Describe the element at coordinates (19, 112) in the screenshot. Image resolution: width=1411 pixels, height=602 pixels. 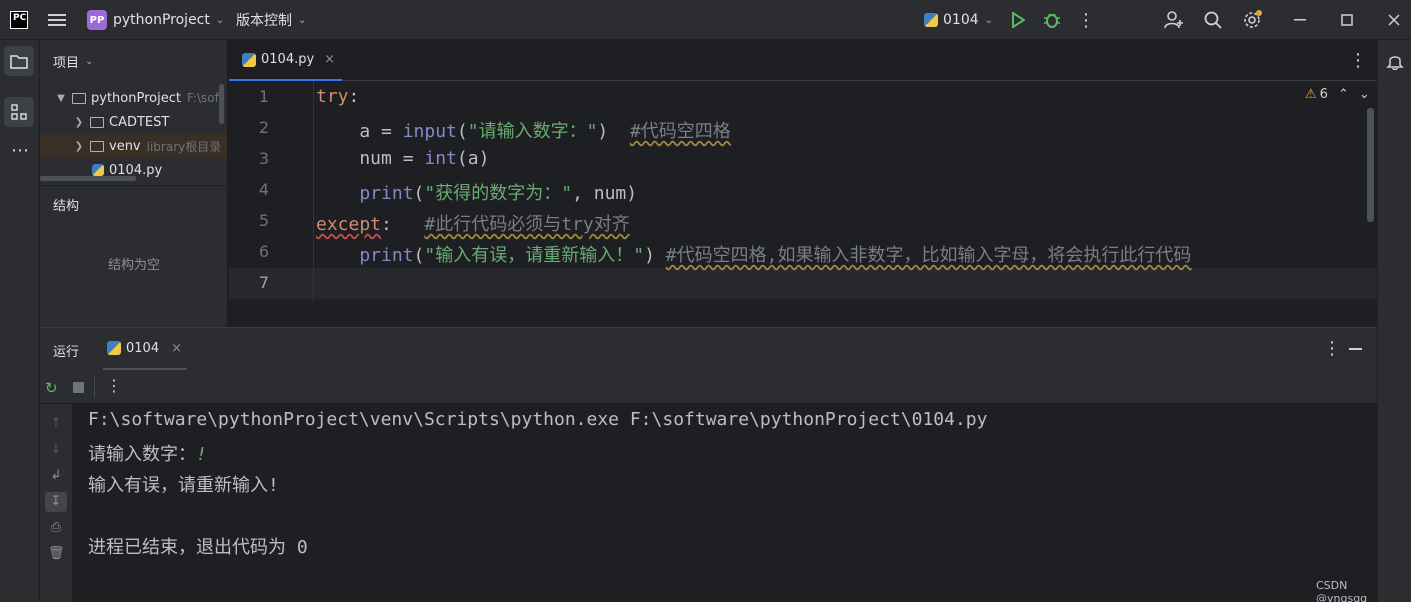
I see `structure-tool-button` at that location.